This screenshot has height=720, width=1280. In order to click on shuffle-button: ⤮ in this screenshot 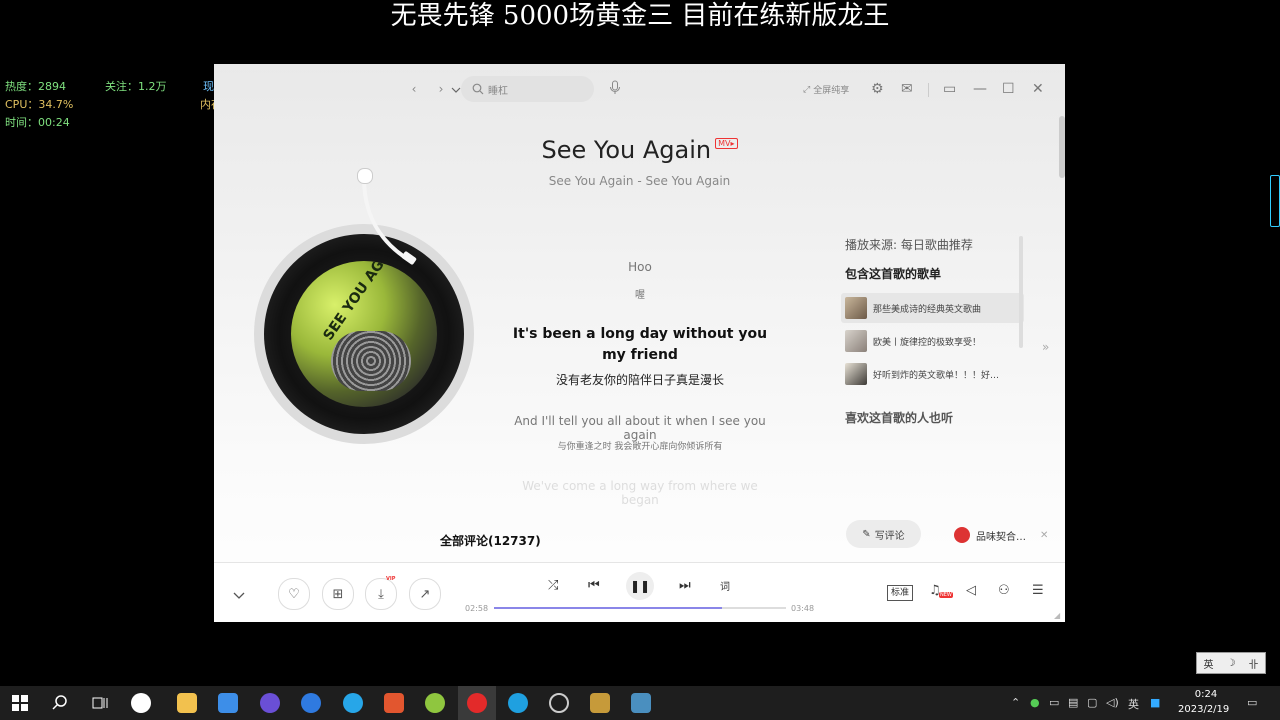, I will do `click(553, 585)`.